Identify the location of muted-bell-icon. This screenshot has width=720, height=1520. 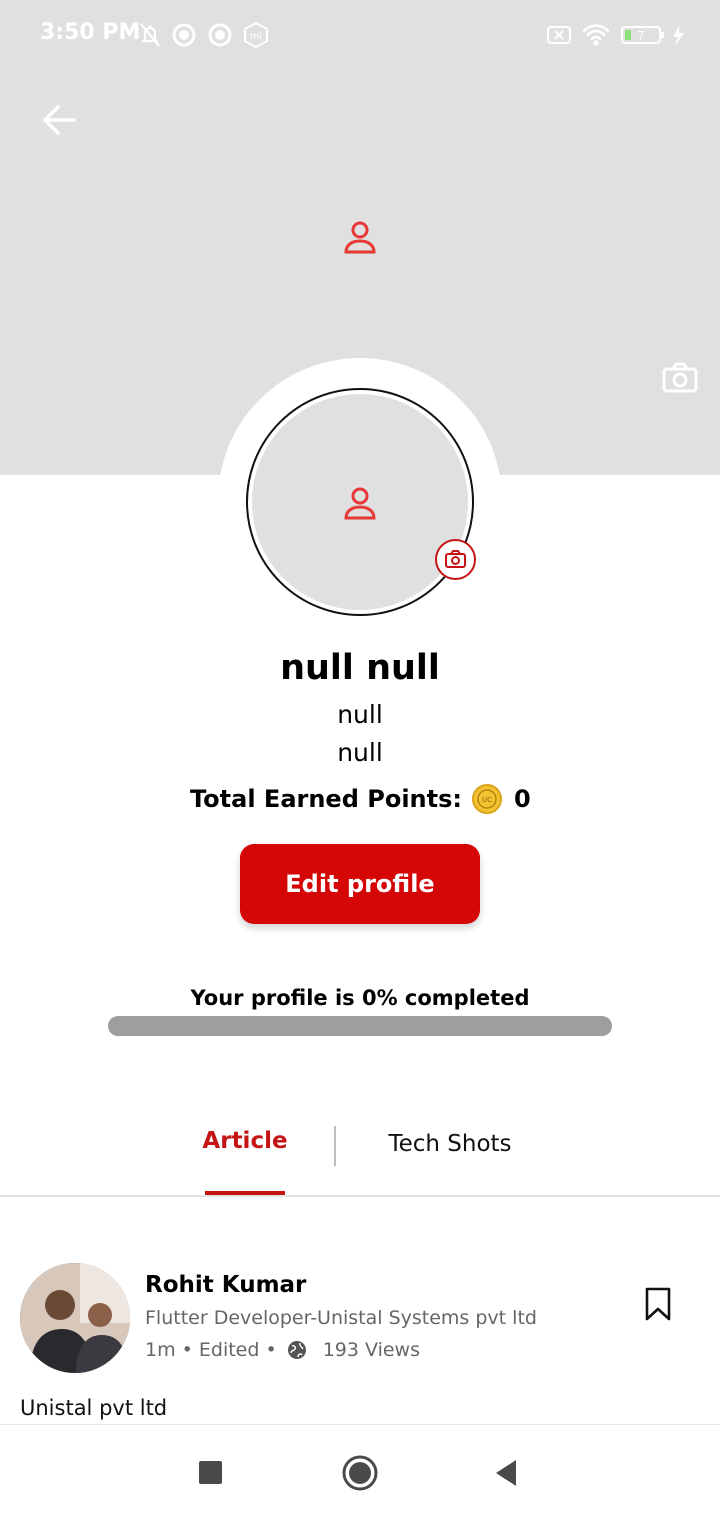
(150, 35).